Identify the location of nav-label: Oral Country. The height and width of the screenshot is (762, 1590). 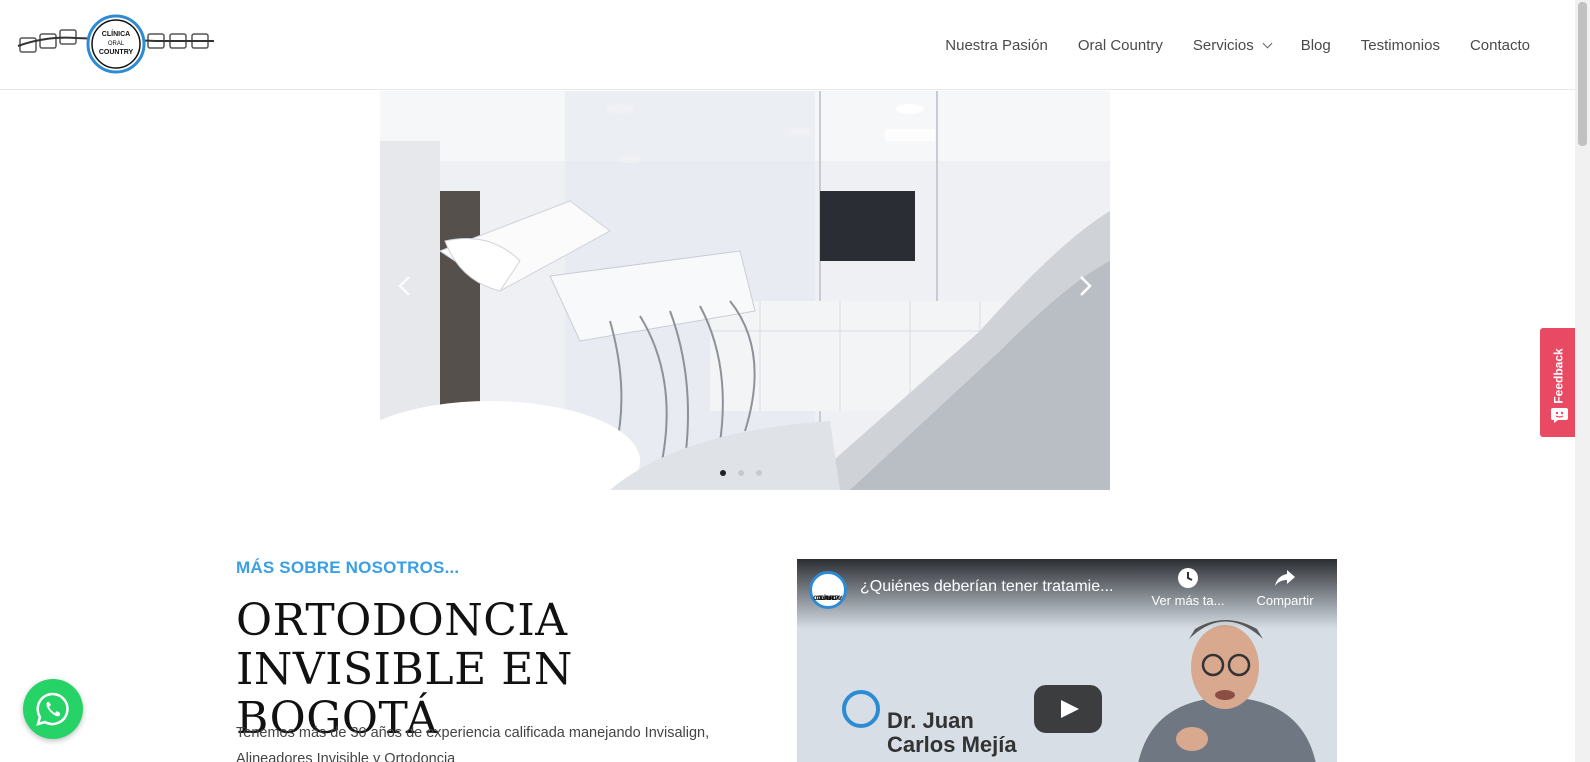
(1120, 45).